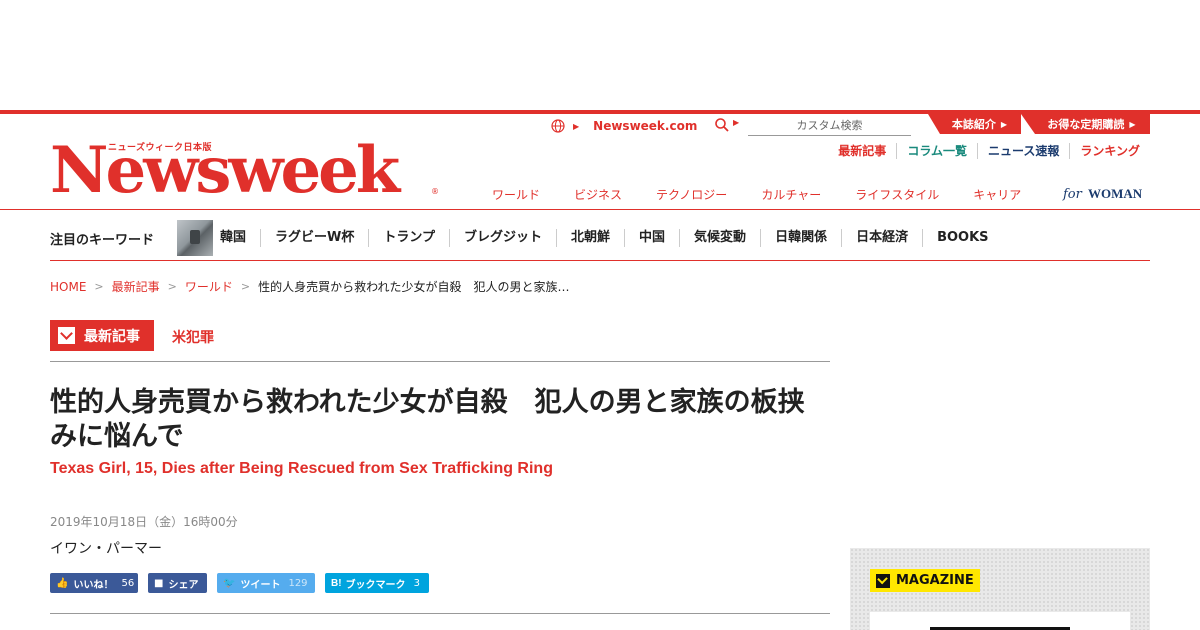  What do you see at coordinates (600, 209) in the screenshot?
I see `header-divider` at bounding box center [600, 209].